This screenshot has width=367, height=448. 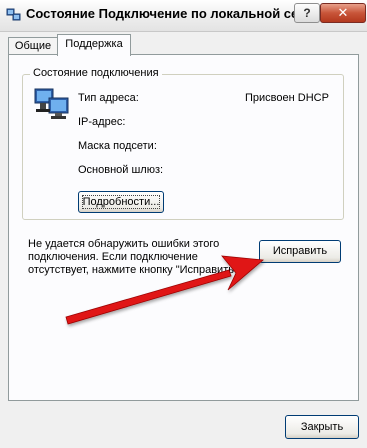 I want to click on focus-rectangle, so click(x=121, y=202).